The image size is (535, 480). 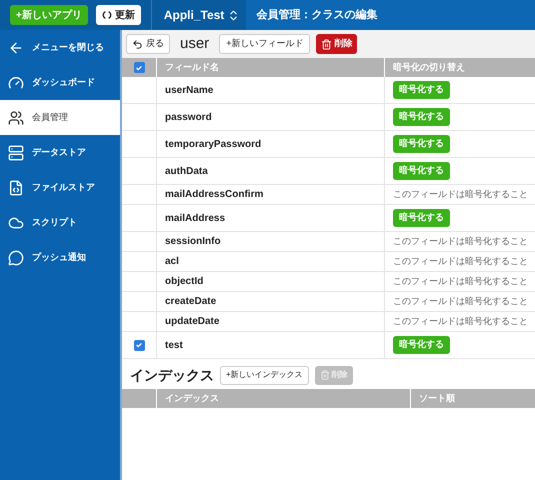 I want to click on cloud-icon, so click(x=16, y=222).